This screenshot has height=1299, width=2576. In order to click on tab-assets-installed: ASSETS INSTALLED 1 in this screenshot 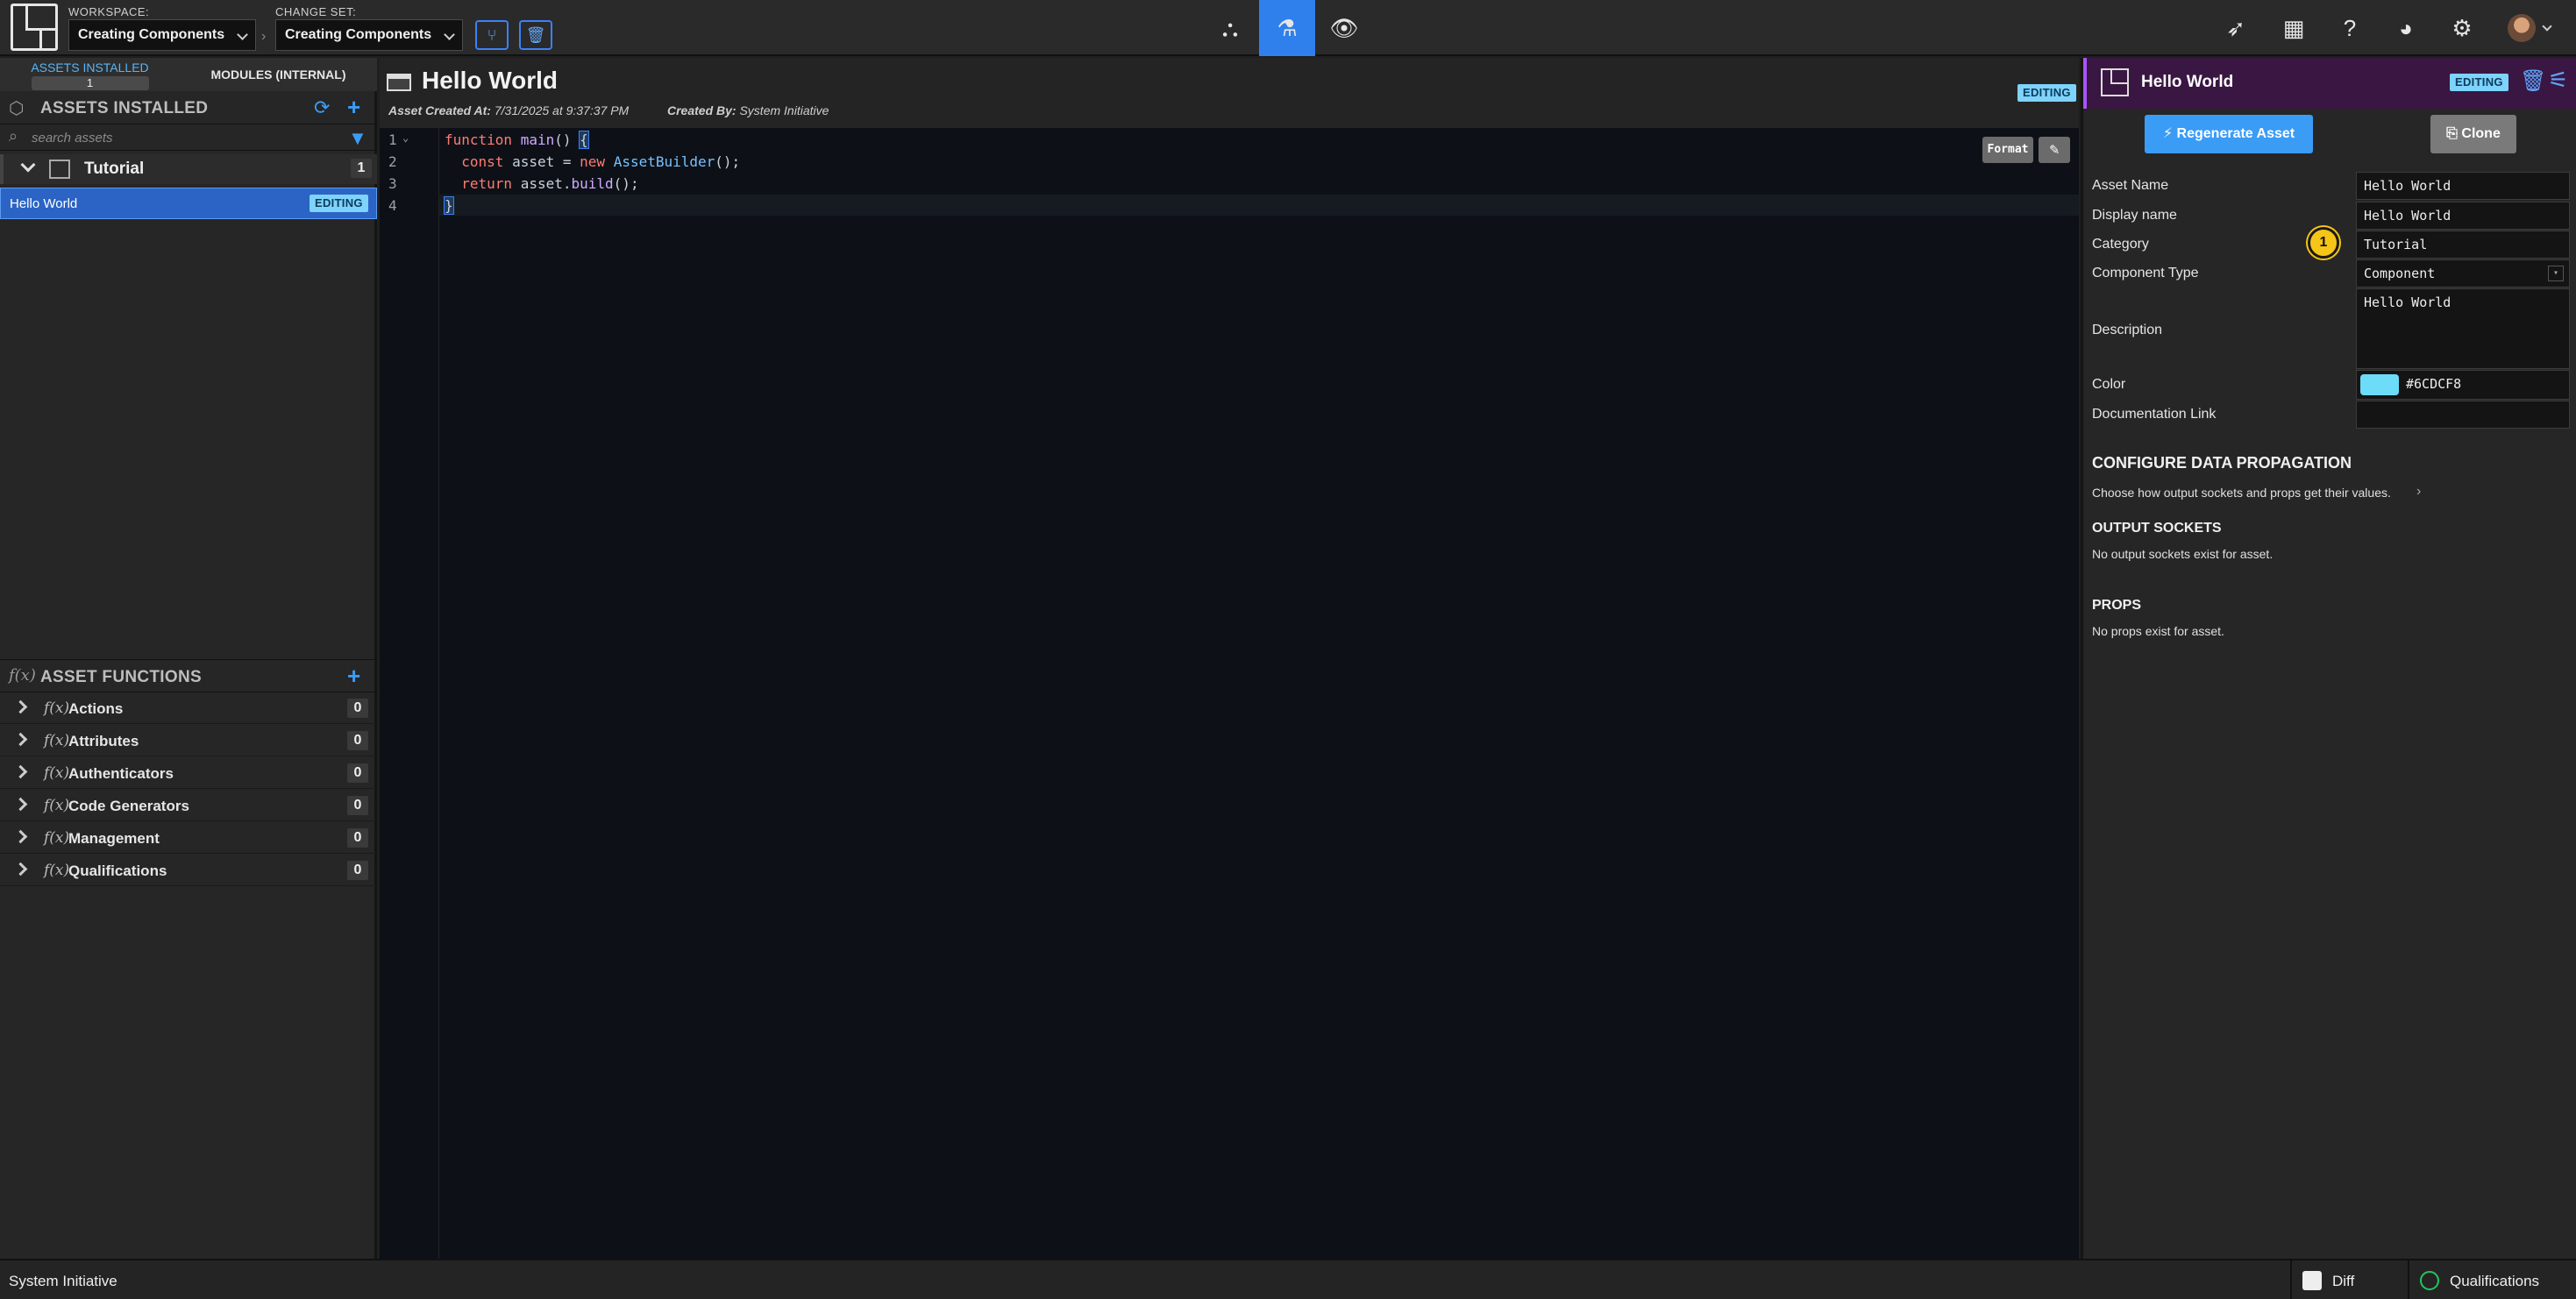, I will do `click(90, 74)`.